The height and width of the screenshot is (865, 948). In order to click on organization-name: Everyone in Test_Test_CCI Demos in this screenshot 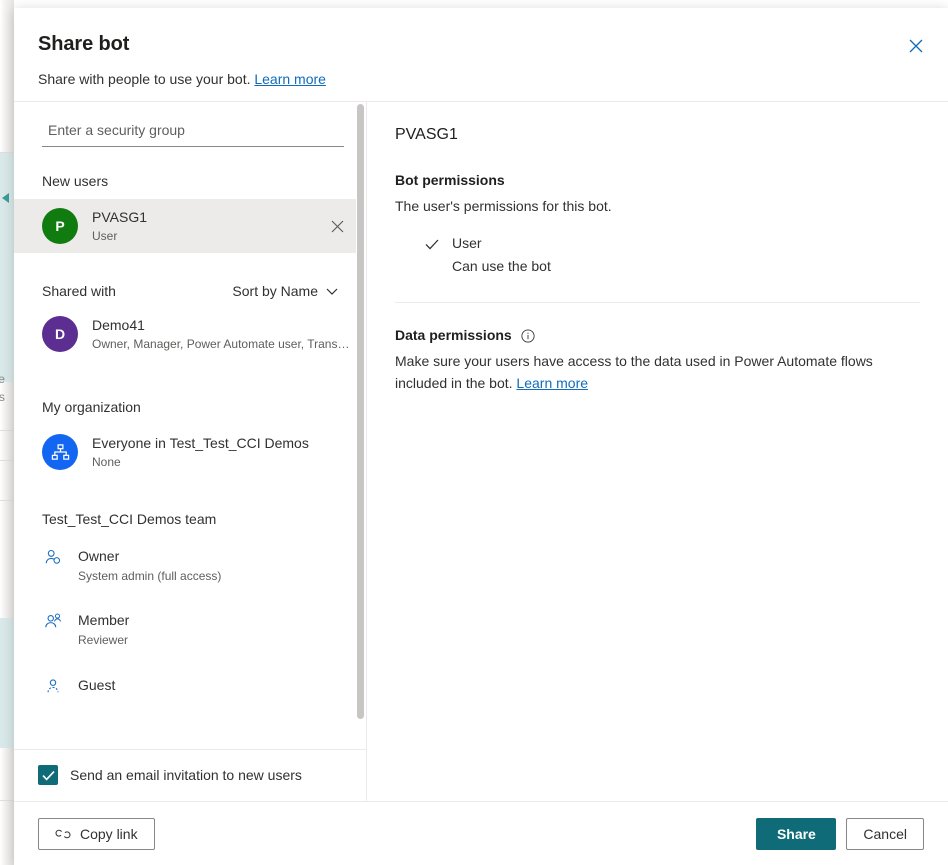, I will do `click(200, 443)`.